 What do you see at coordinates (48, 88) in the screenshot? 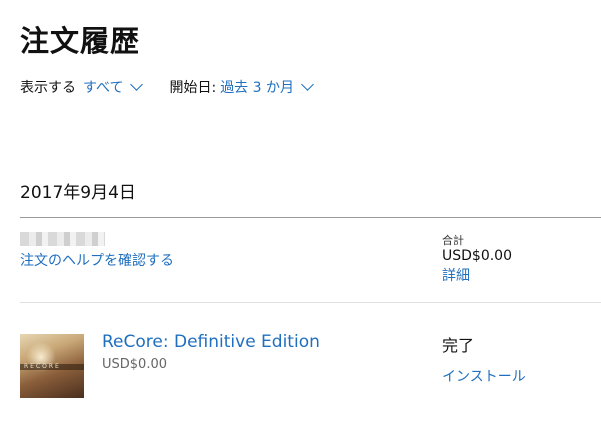
I see `show-filter-label: 表示する` at bounding box center [48, 88].